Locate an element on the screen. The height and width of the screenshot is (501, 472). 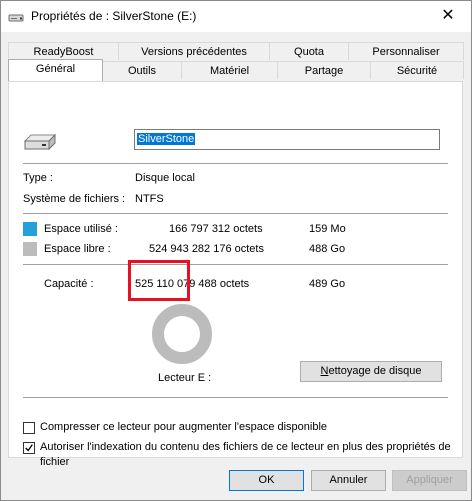
disk-cleanup-label: Nettoyage de disque is located at coordinates (371, 371).